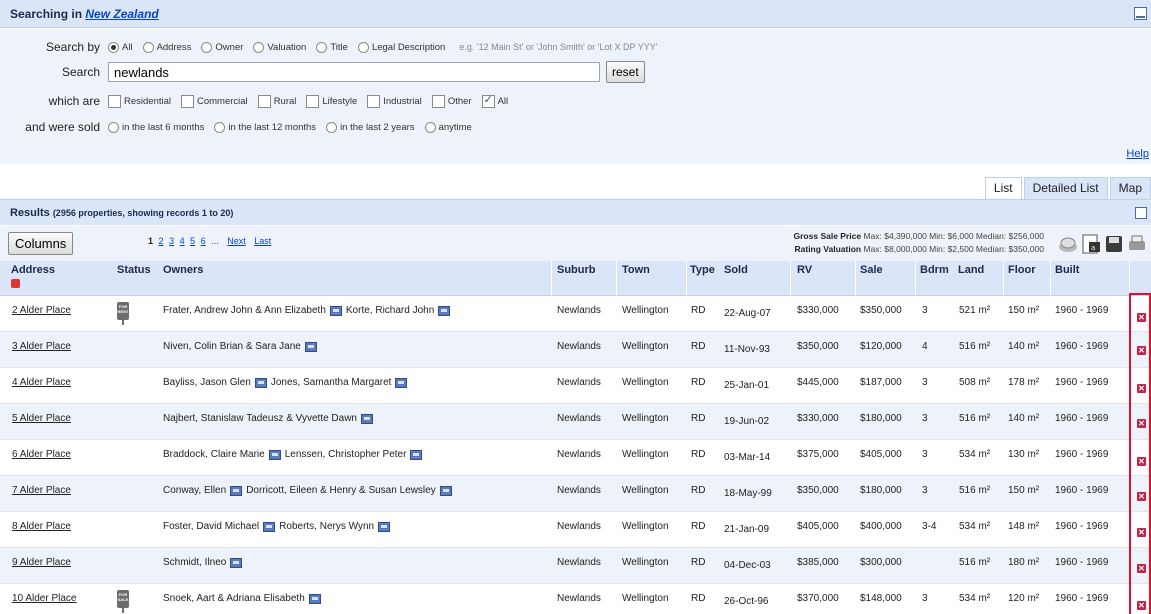  Describe the element at coordinates (1065, 188) in the screenshot. I see `tab-detailed-list: Detailed List` at that location.